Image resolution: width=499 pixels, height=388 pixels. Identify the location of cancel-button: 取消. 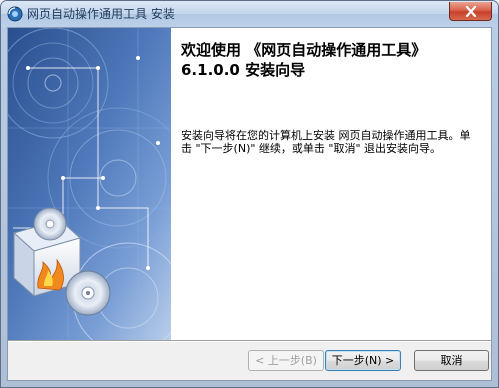
(451, 360).